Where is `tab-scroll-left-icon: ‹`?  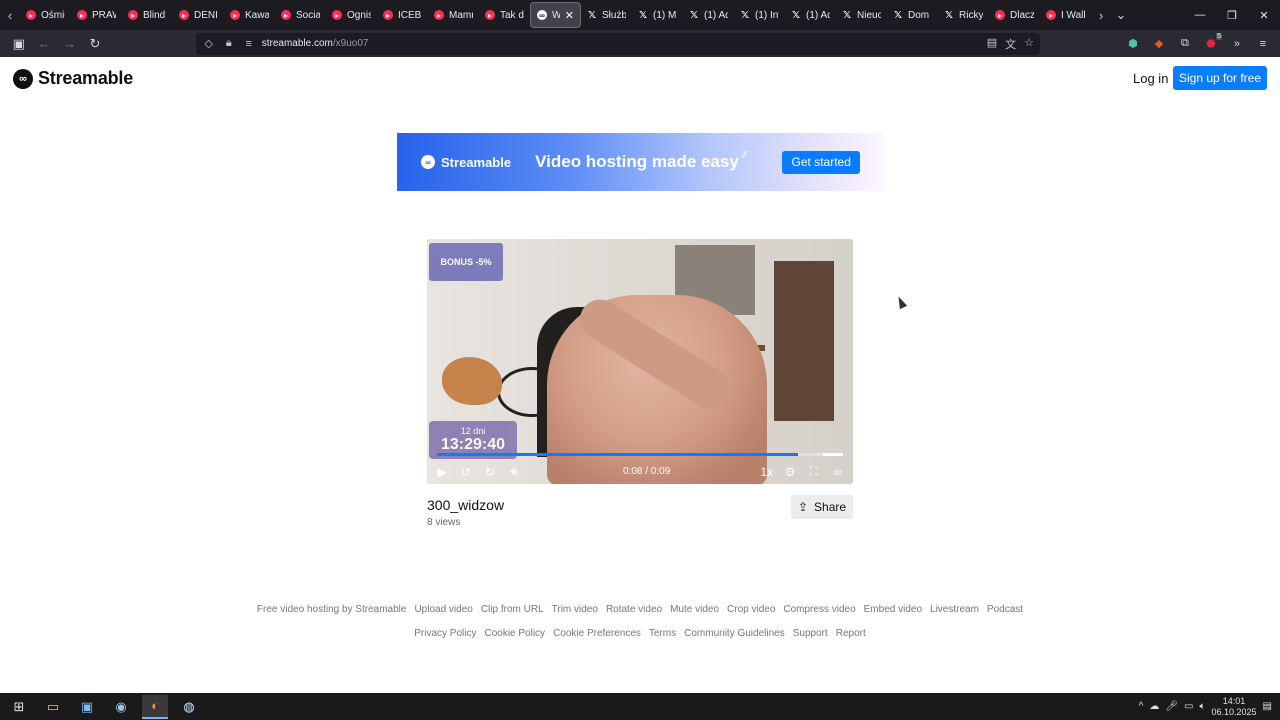
tab-scroll-left-icon: ‹ is located at coordinates (10, 15).